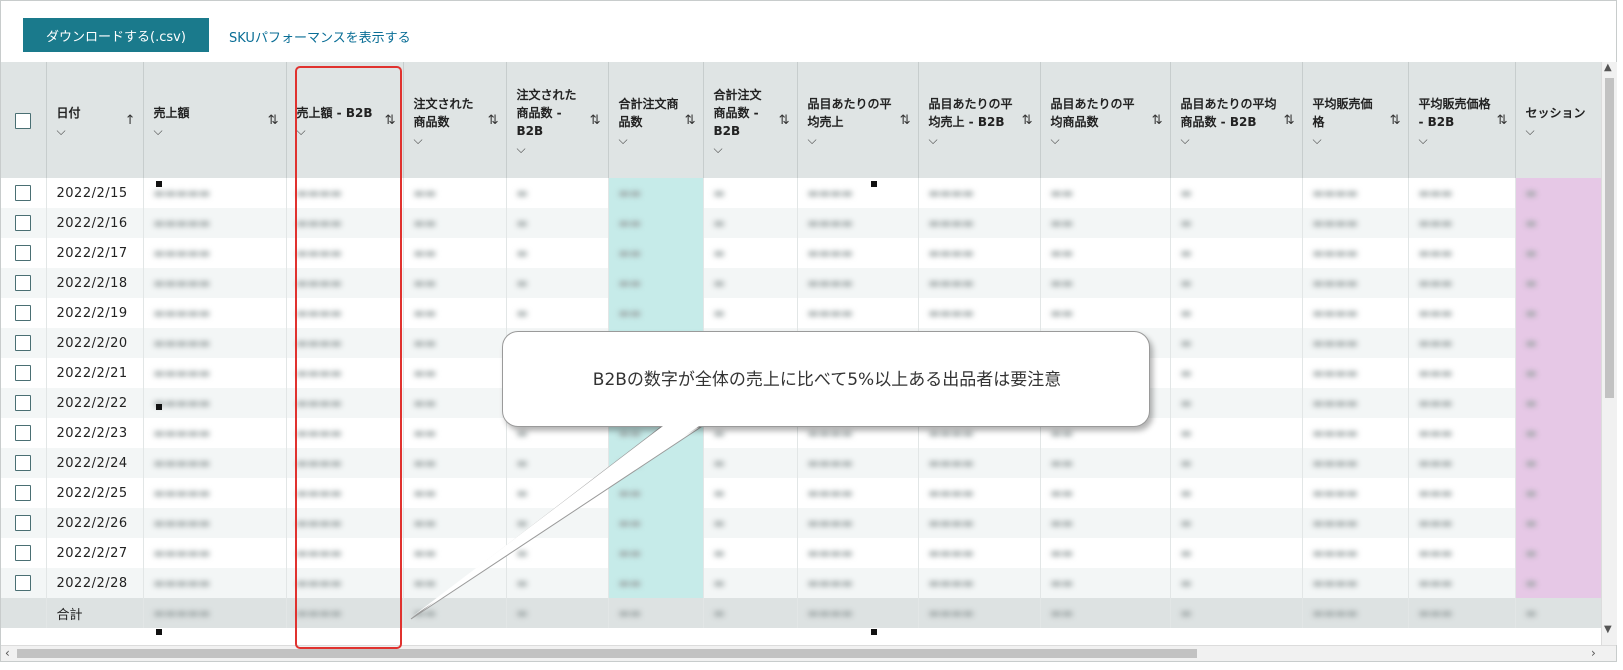  I want to click on horizontal-scrollbar: ‹ ›, so click(808, 653).